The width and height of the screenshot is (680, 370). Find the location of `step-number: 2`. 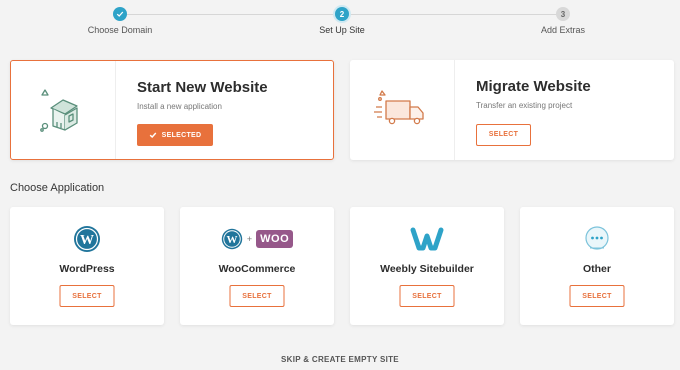

step-number: 2 is located at coordinates (342, 14).